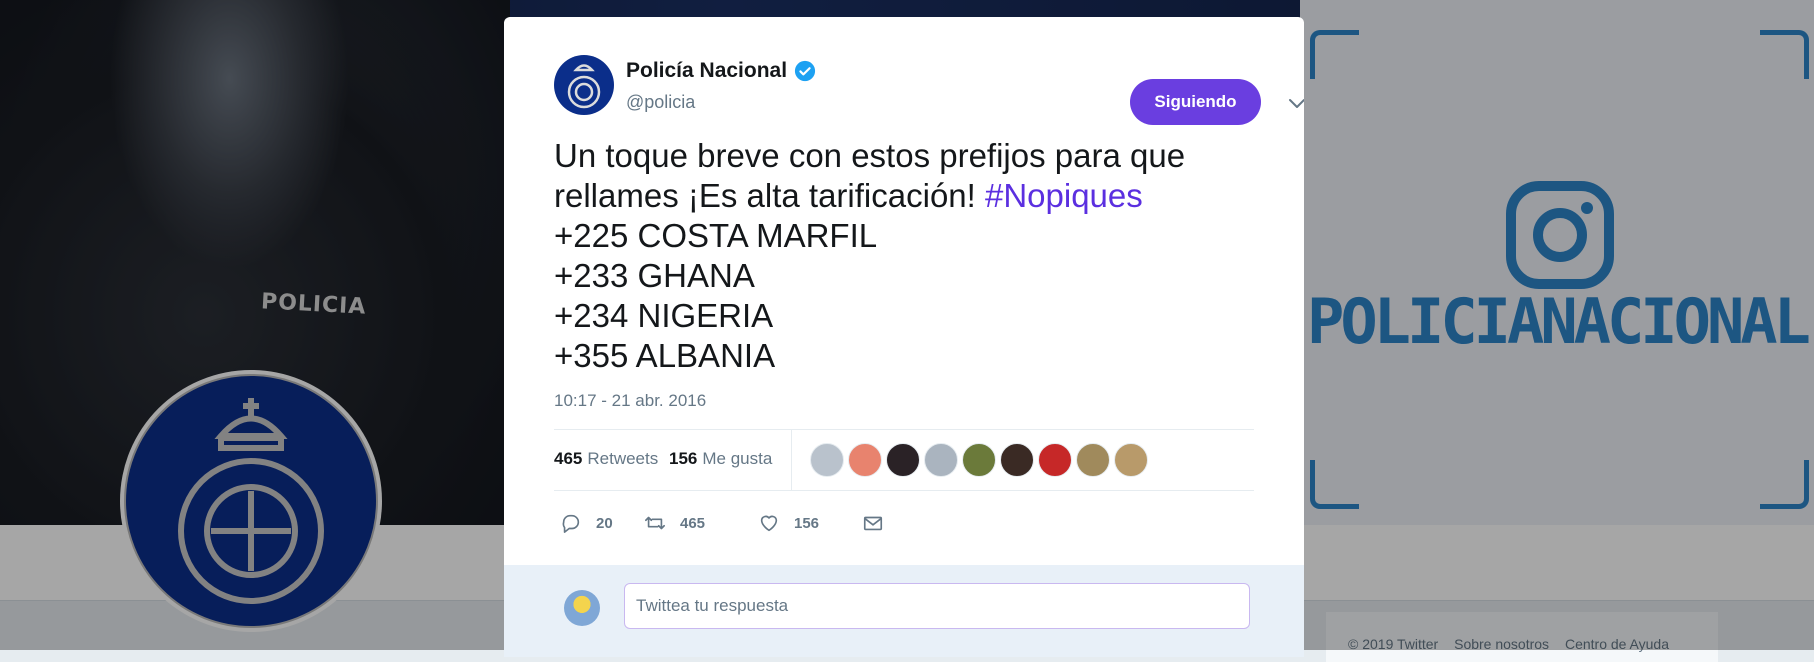 This screenshot has height=662, width=1814. Describe the element at coordinates (665, 355) in the screenshot. I see `tweet-text-line: +355 ALBANIA` at that location.